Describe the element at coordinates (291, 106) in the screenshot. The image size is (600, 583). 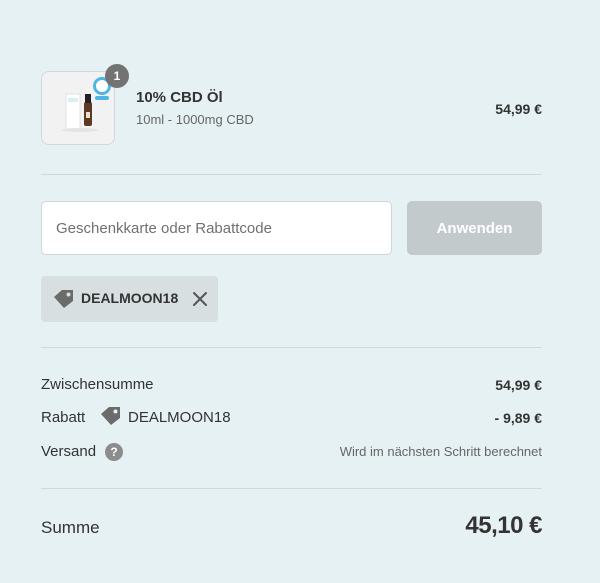
I see `line-item: 1 10% CBD Öl 10ml - 1000mg CBD 54,99 €` at that location.